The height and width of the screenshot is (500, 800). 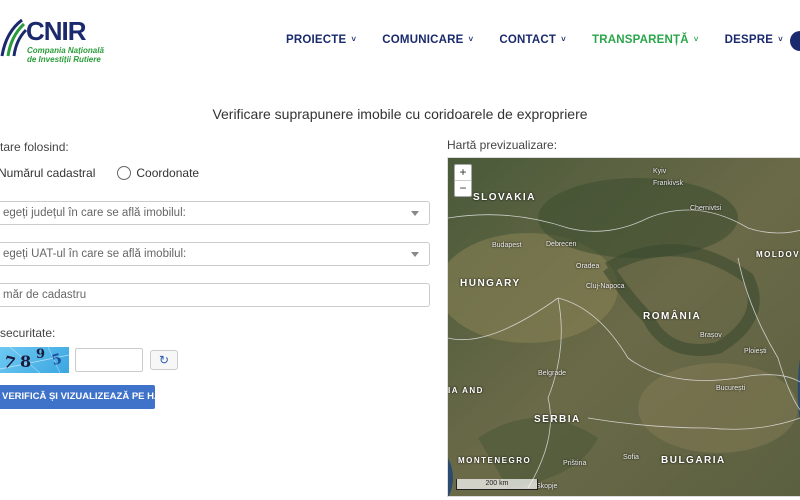 What do you see at coordinates (28, 333) in the screenshot?
I see `security-label: securitate:` at bounding box center [28, 333].